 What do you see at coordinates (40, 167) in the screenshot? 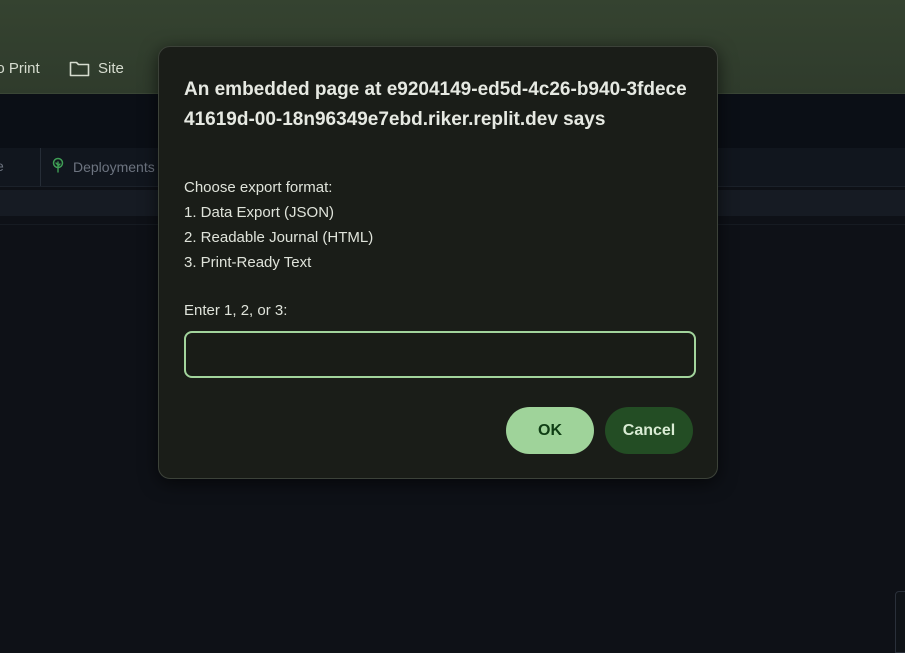
I see `tab-divider` at bounding box center [40, 167].